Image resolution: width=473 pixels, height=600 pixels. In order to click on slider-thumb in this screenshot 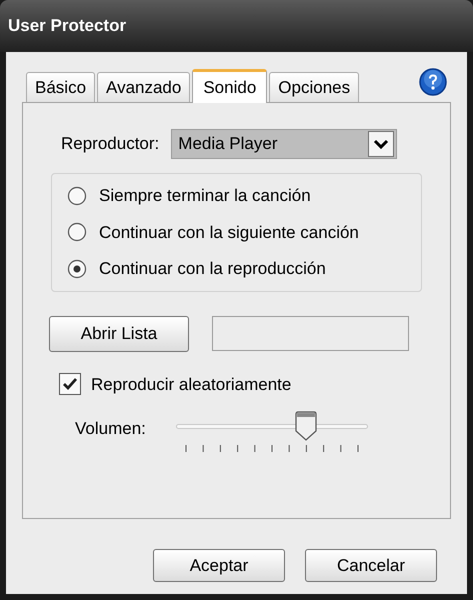, I will do `click(306, 426)`.